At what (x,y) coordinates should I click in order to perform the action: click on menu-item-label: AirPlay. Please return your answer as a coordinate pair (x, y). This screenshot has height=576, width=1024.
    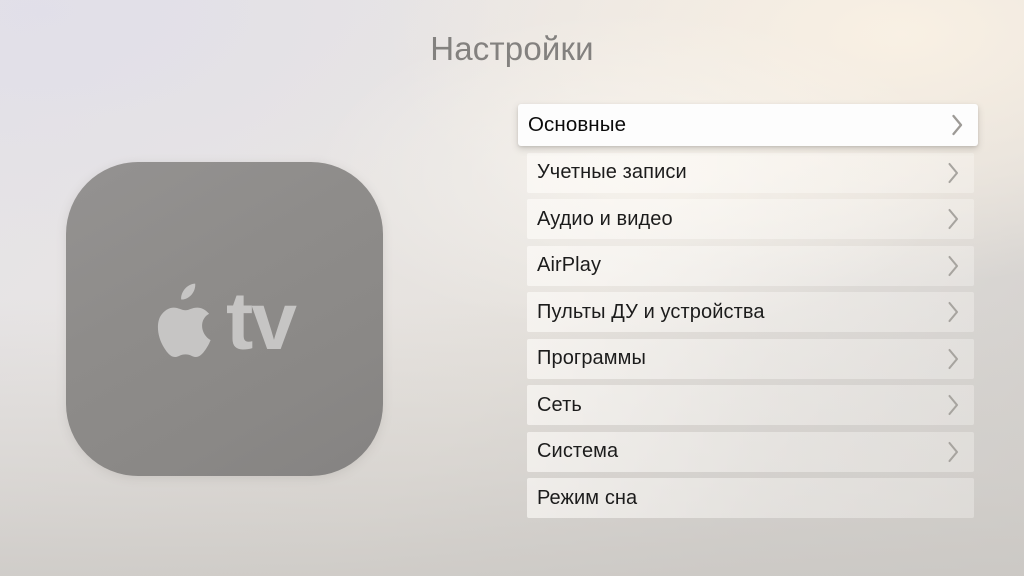
    Looking at the image, I should click on (569, 265).